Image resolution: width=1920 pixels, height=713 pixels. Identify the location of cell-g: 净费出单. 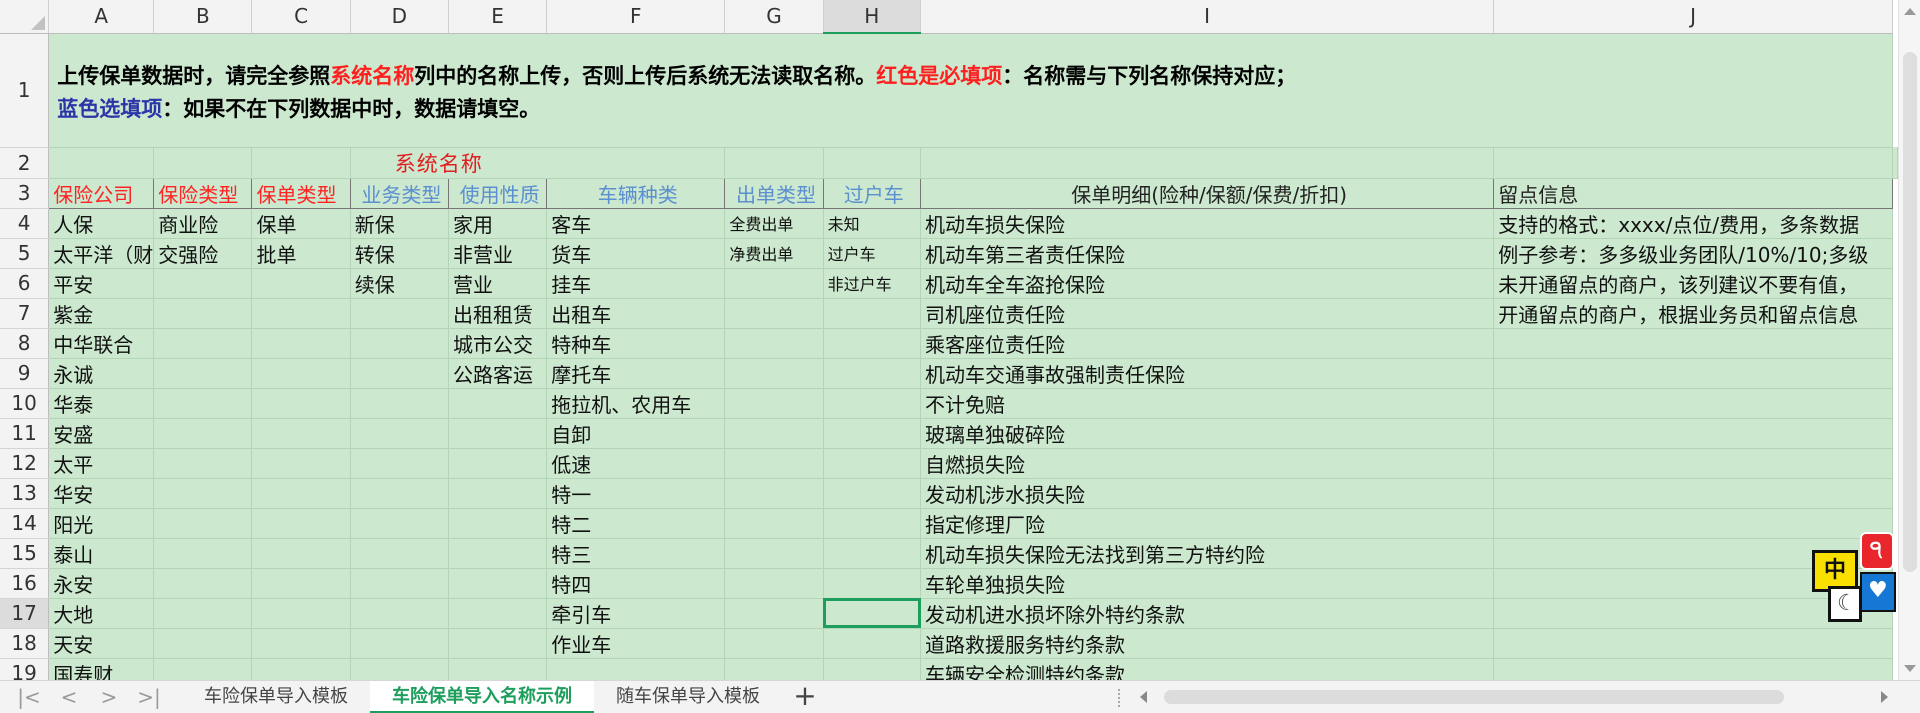
(774, 253).